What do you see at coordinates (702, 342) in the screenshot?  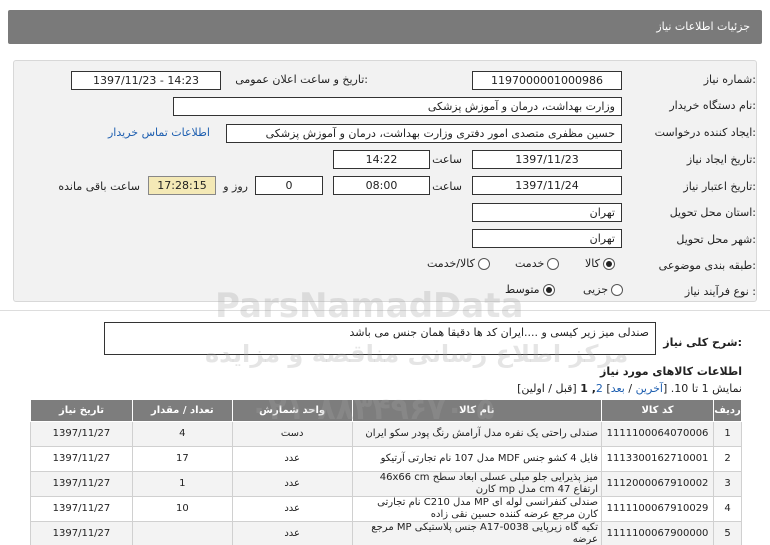 I see `description-label: شرح کلی نیاز:` at bounding box center [702, 342].